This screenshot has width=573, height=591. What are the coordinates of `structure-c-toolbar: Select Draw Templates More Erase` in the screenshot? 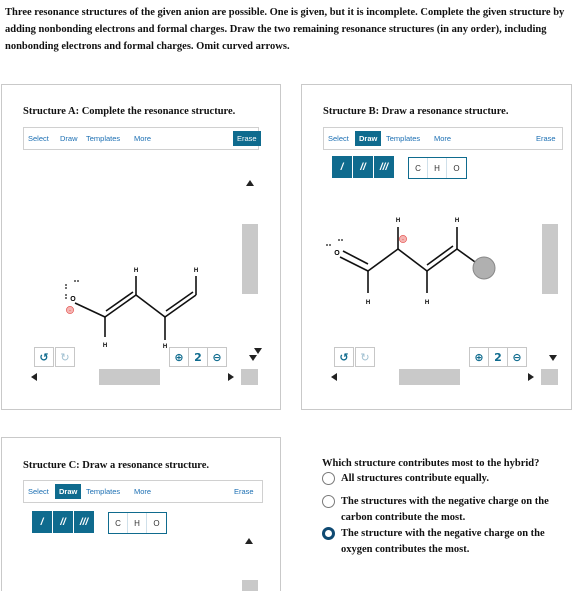 It's located at (143, 491).